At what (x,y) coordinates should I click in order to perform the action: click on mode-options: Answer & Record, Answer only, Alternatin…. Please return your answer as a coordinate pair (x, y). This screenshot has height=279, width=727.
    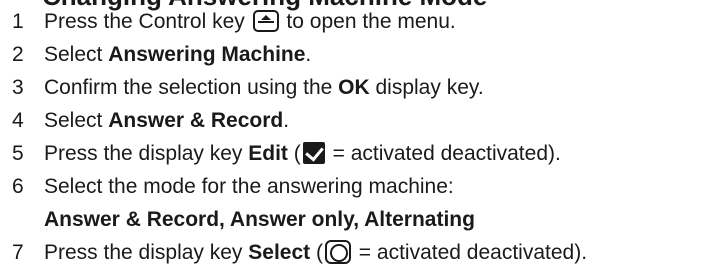
    Looking at the image, I should click on (259, 219).